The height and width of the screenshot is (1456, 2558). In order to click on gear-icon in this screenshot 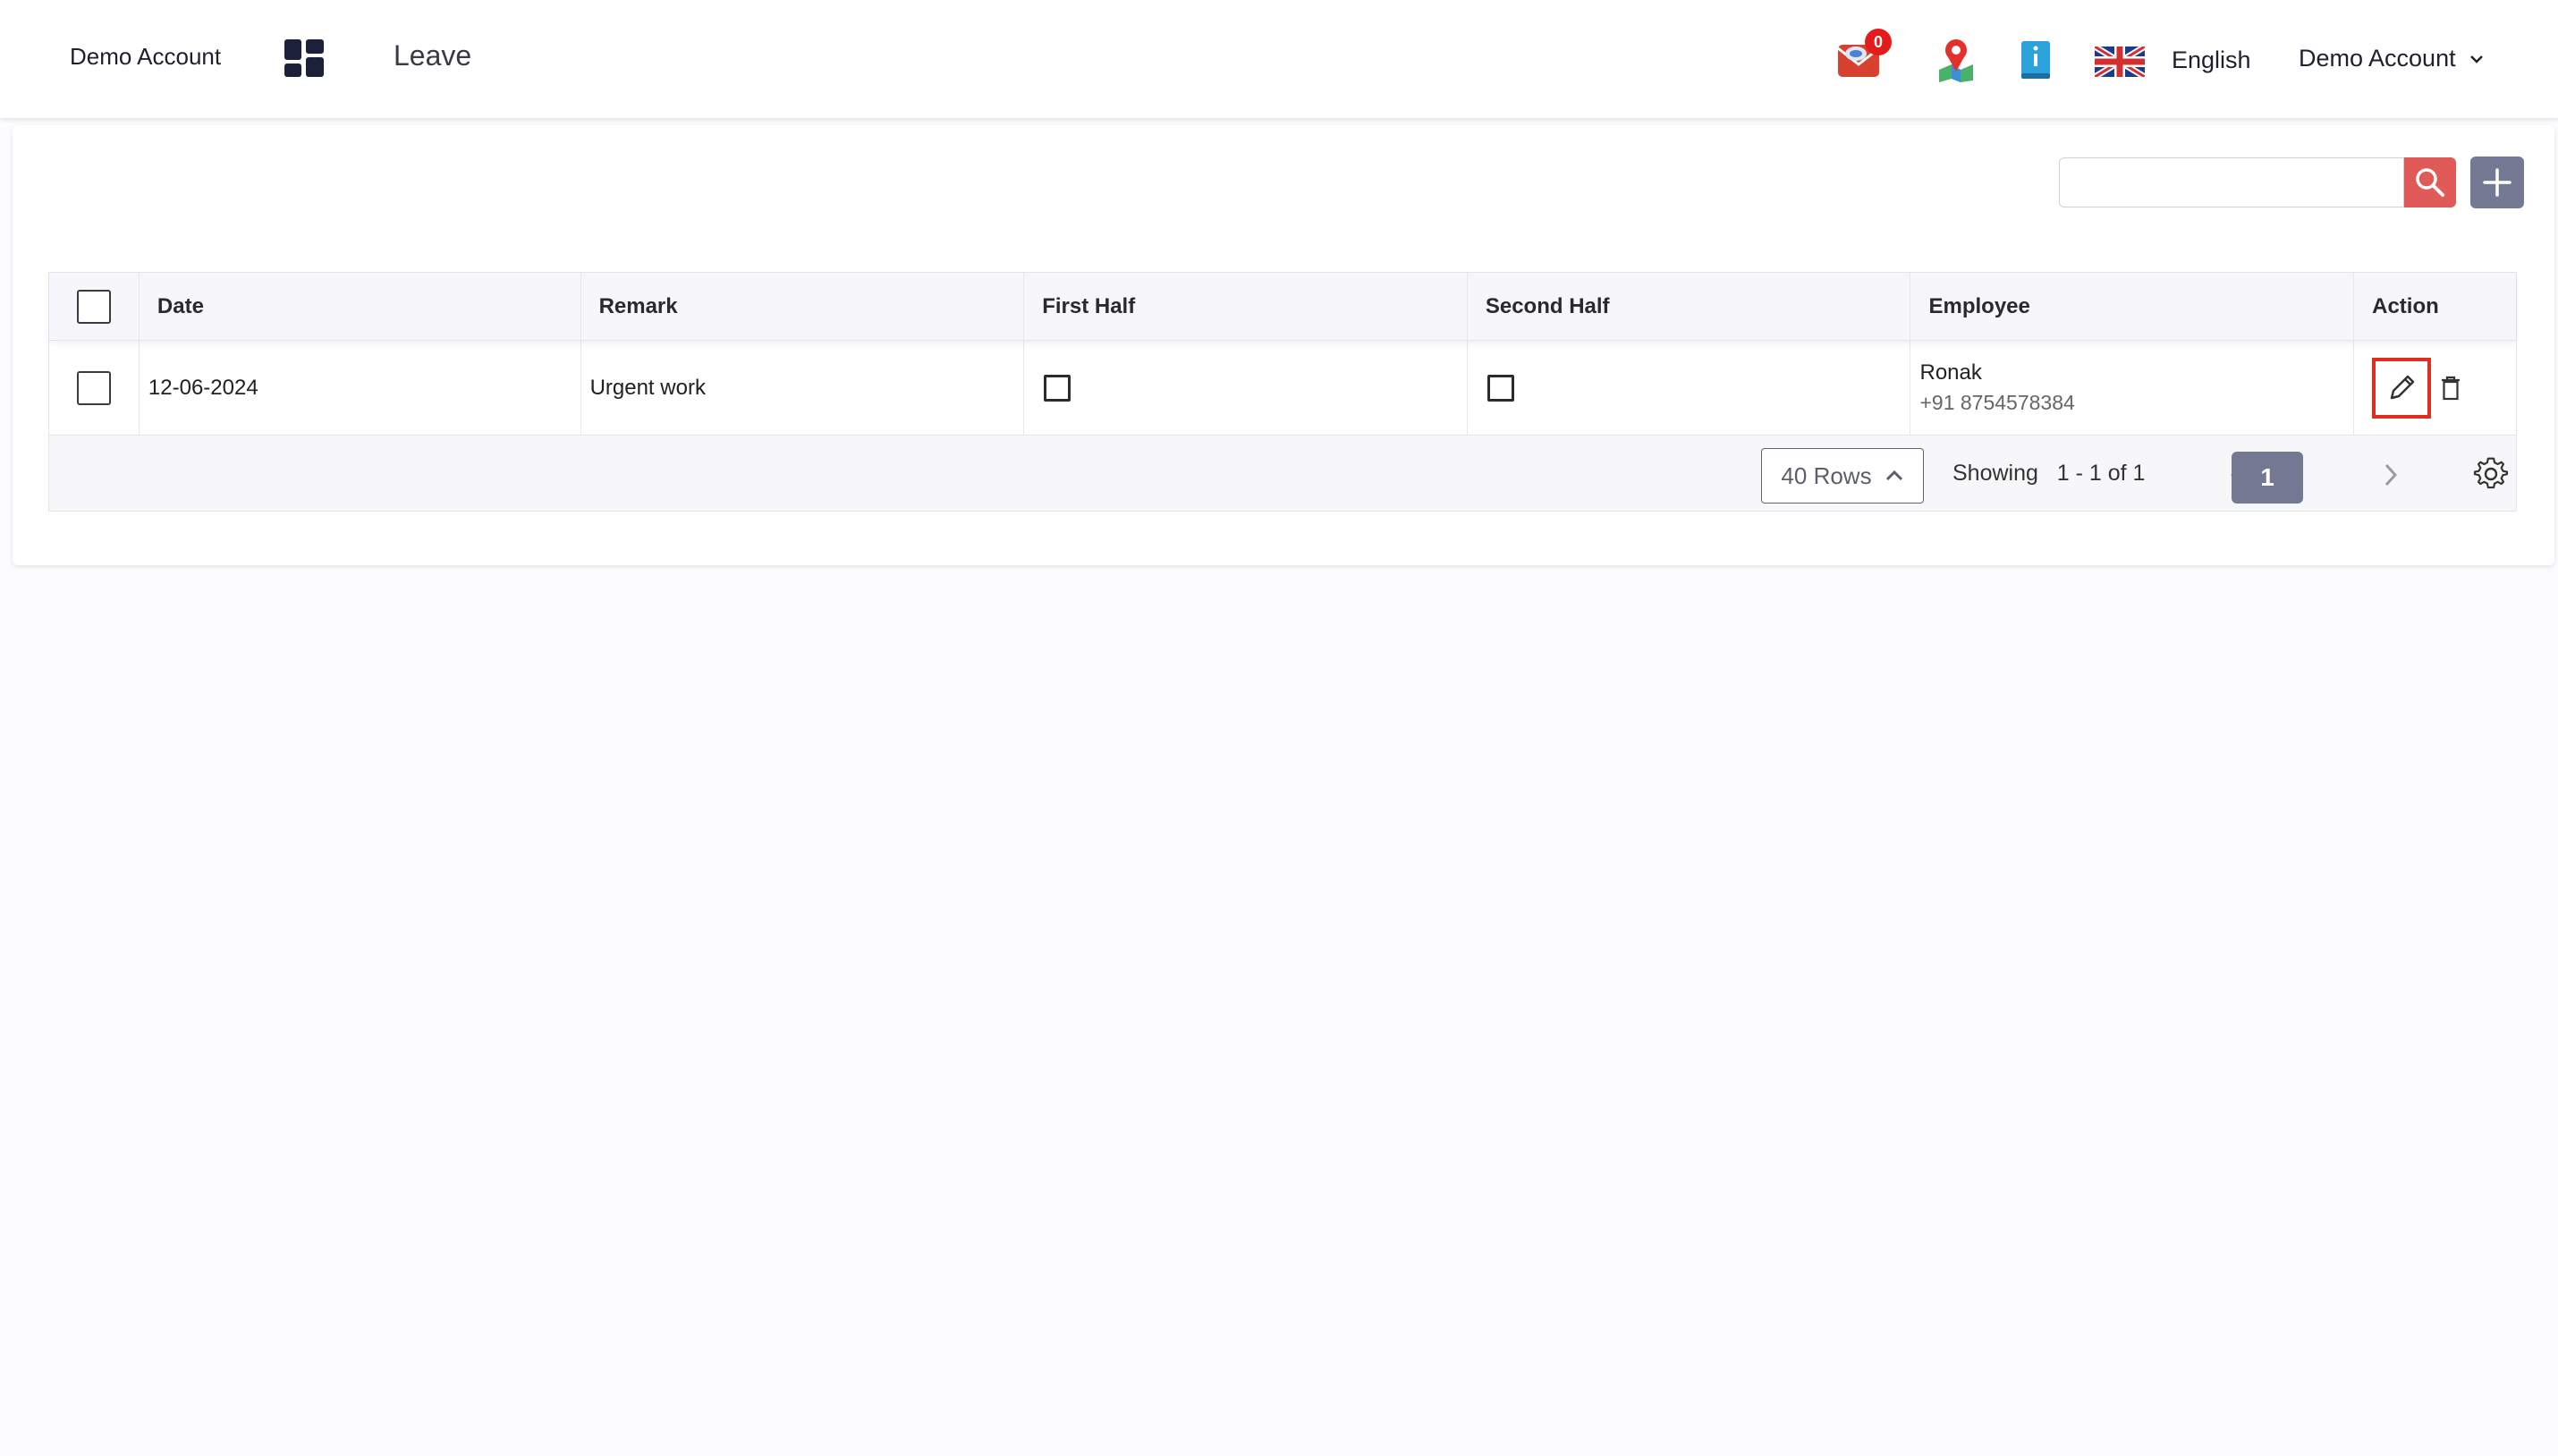, I will do `click(2491, 473)`.